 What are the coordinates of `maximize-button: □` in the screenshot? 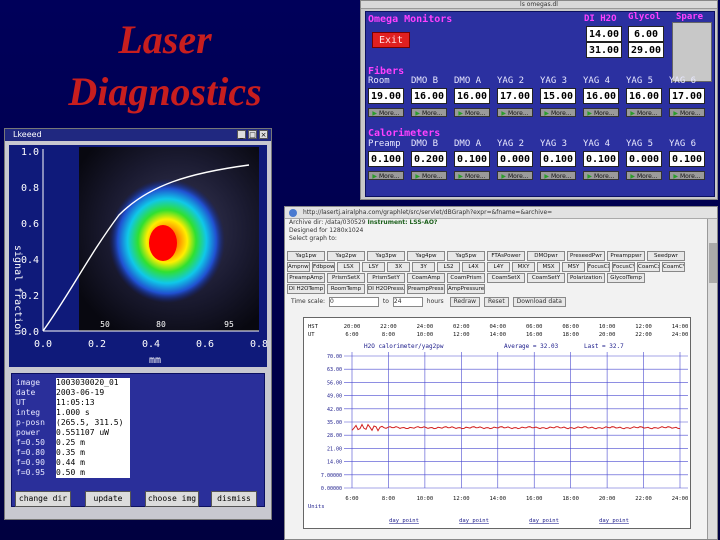 It's located at (252, 134).